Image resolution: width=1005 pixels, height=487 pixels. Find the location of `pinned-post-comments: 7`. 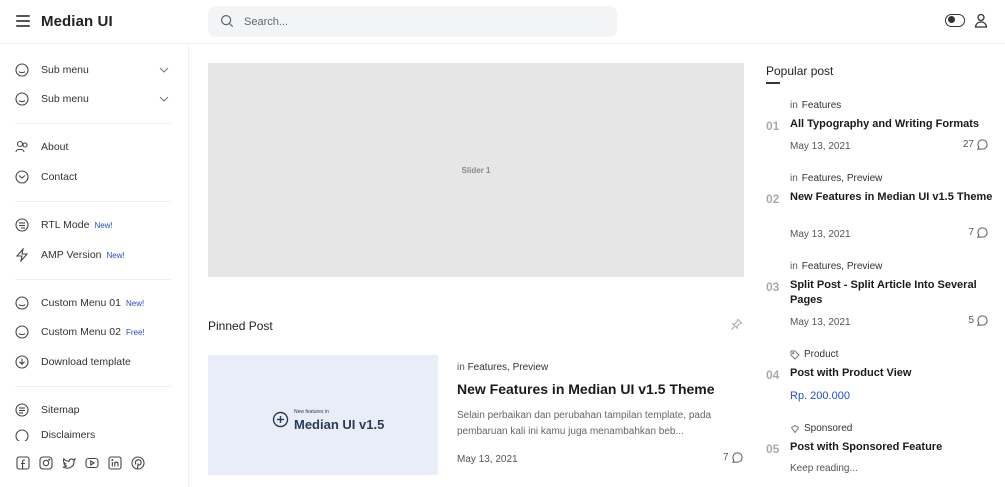

pinned-post-comments: 7 is located at coordinates (733, 457).